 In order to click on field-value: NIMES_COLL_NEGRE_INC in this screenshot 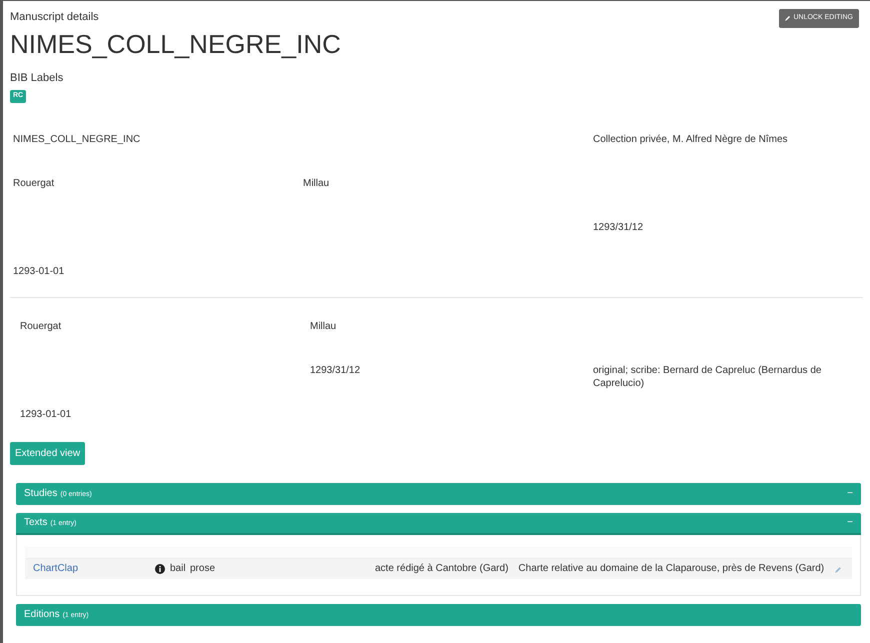, I will do `click(77, 139)`.